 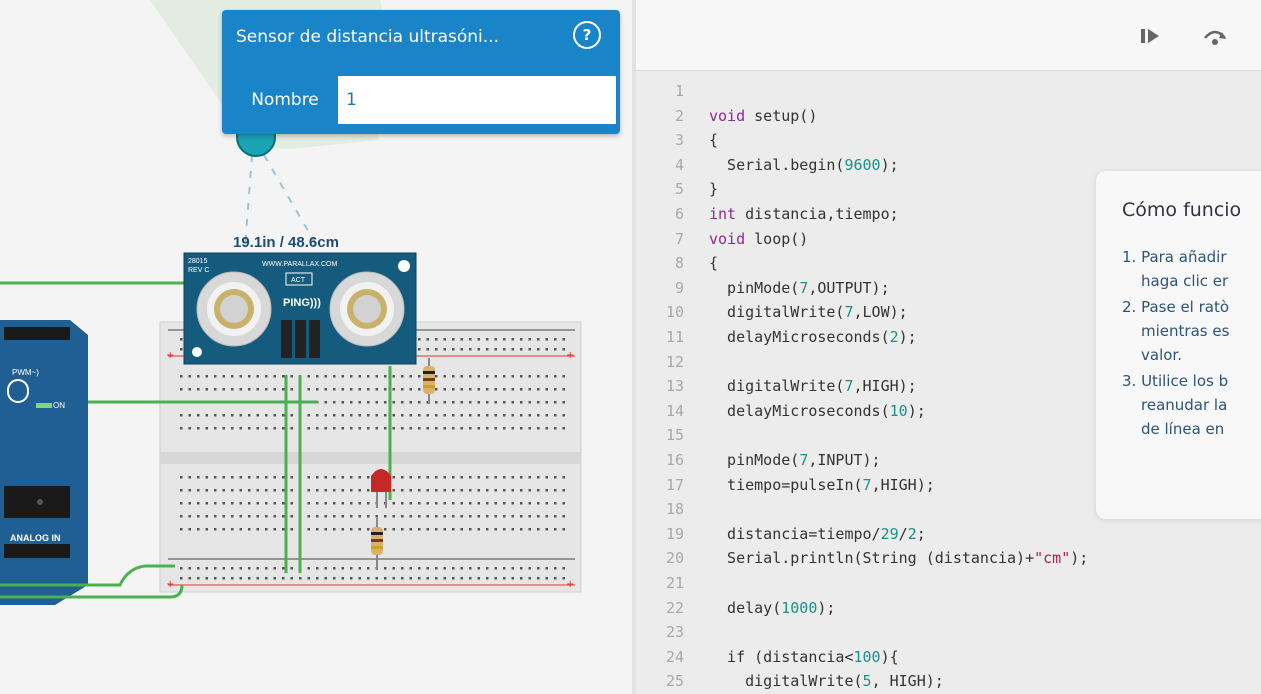 I want to click on help-item: 1. Para añadir, so click(x=1174, y=257).